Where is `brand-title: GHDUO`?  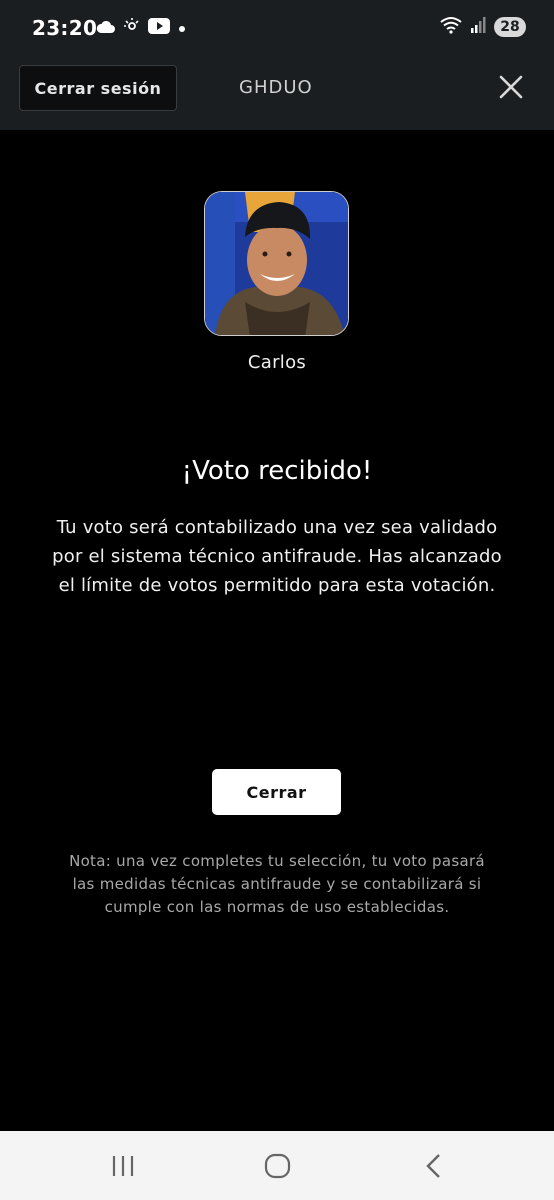 brand-title: GHDUO is located at coordinates (276, 87).